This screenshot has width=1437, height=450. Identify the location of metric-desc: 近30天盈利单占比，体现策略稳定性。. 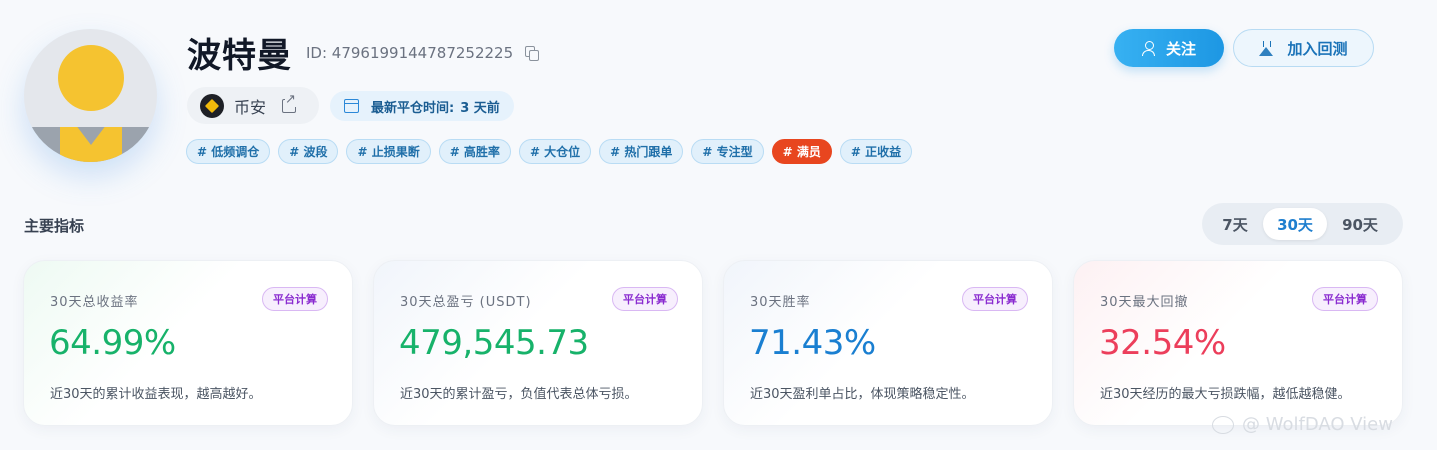
(862, 394).